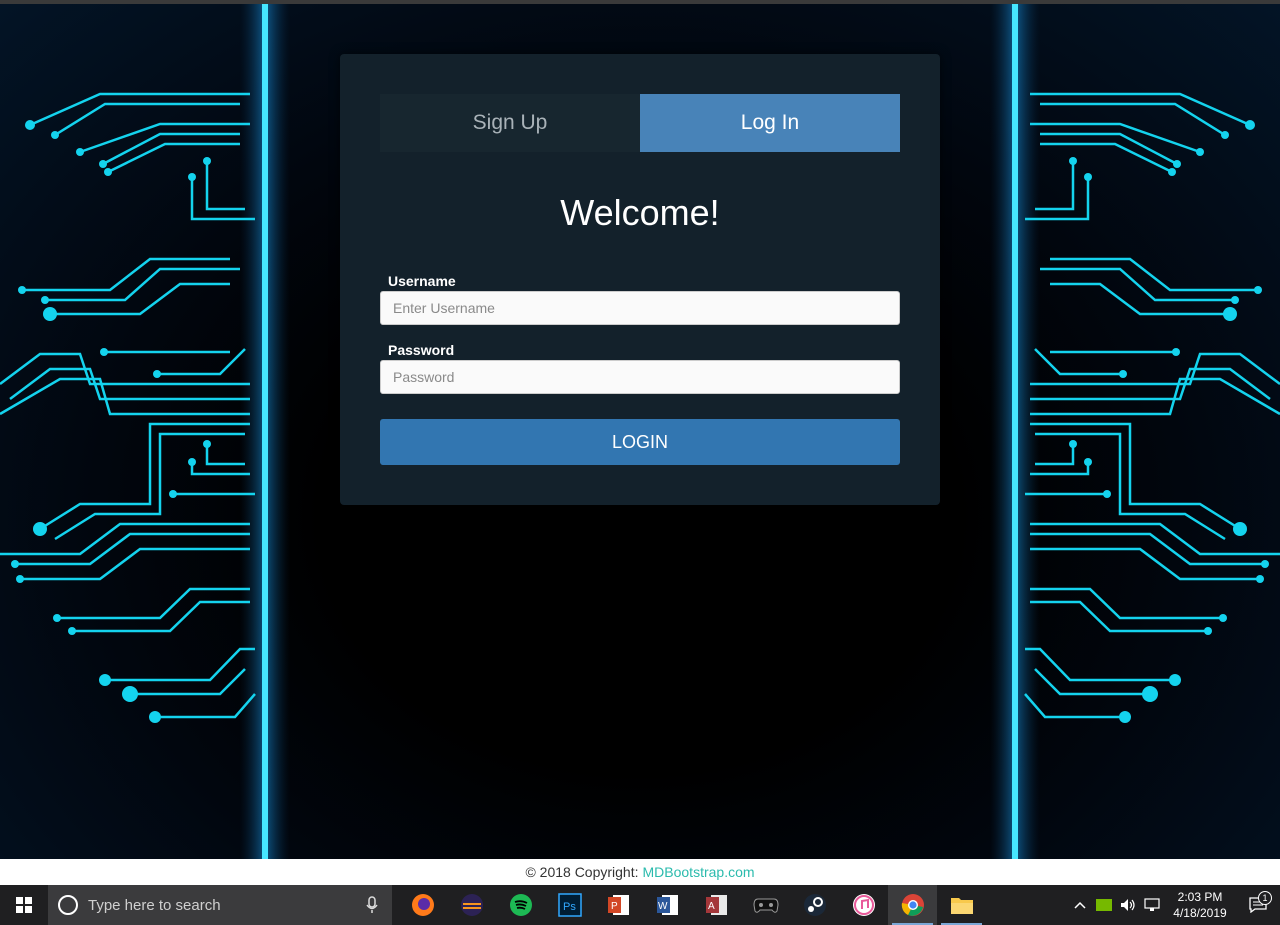 The width and height of the screenshot is (1280, 925). I want to click on login-button: LOGIN, so click(640, 442).